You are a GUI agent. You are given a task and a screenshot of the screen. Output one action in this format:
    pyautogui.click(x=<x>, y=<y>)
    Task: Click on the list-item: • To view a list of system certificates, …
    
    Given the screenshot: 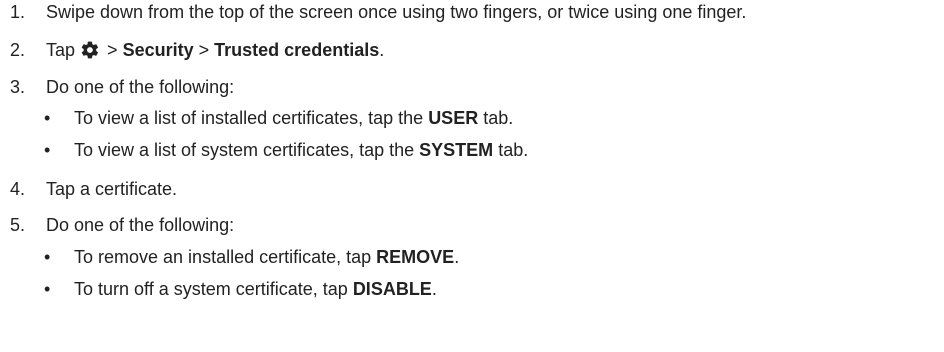 What is the action you would take?
    pyautogui.click(x=286, y=150)
    